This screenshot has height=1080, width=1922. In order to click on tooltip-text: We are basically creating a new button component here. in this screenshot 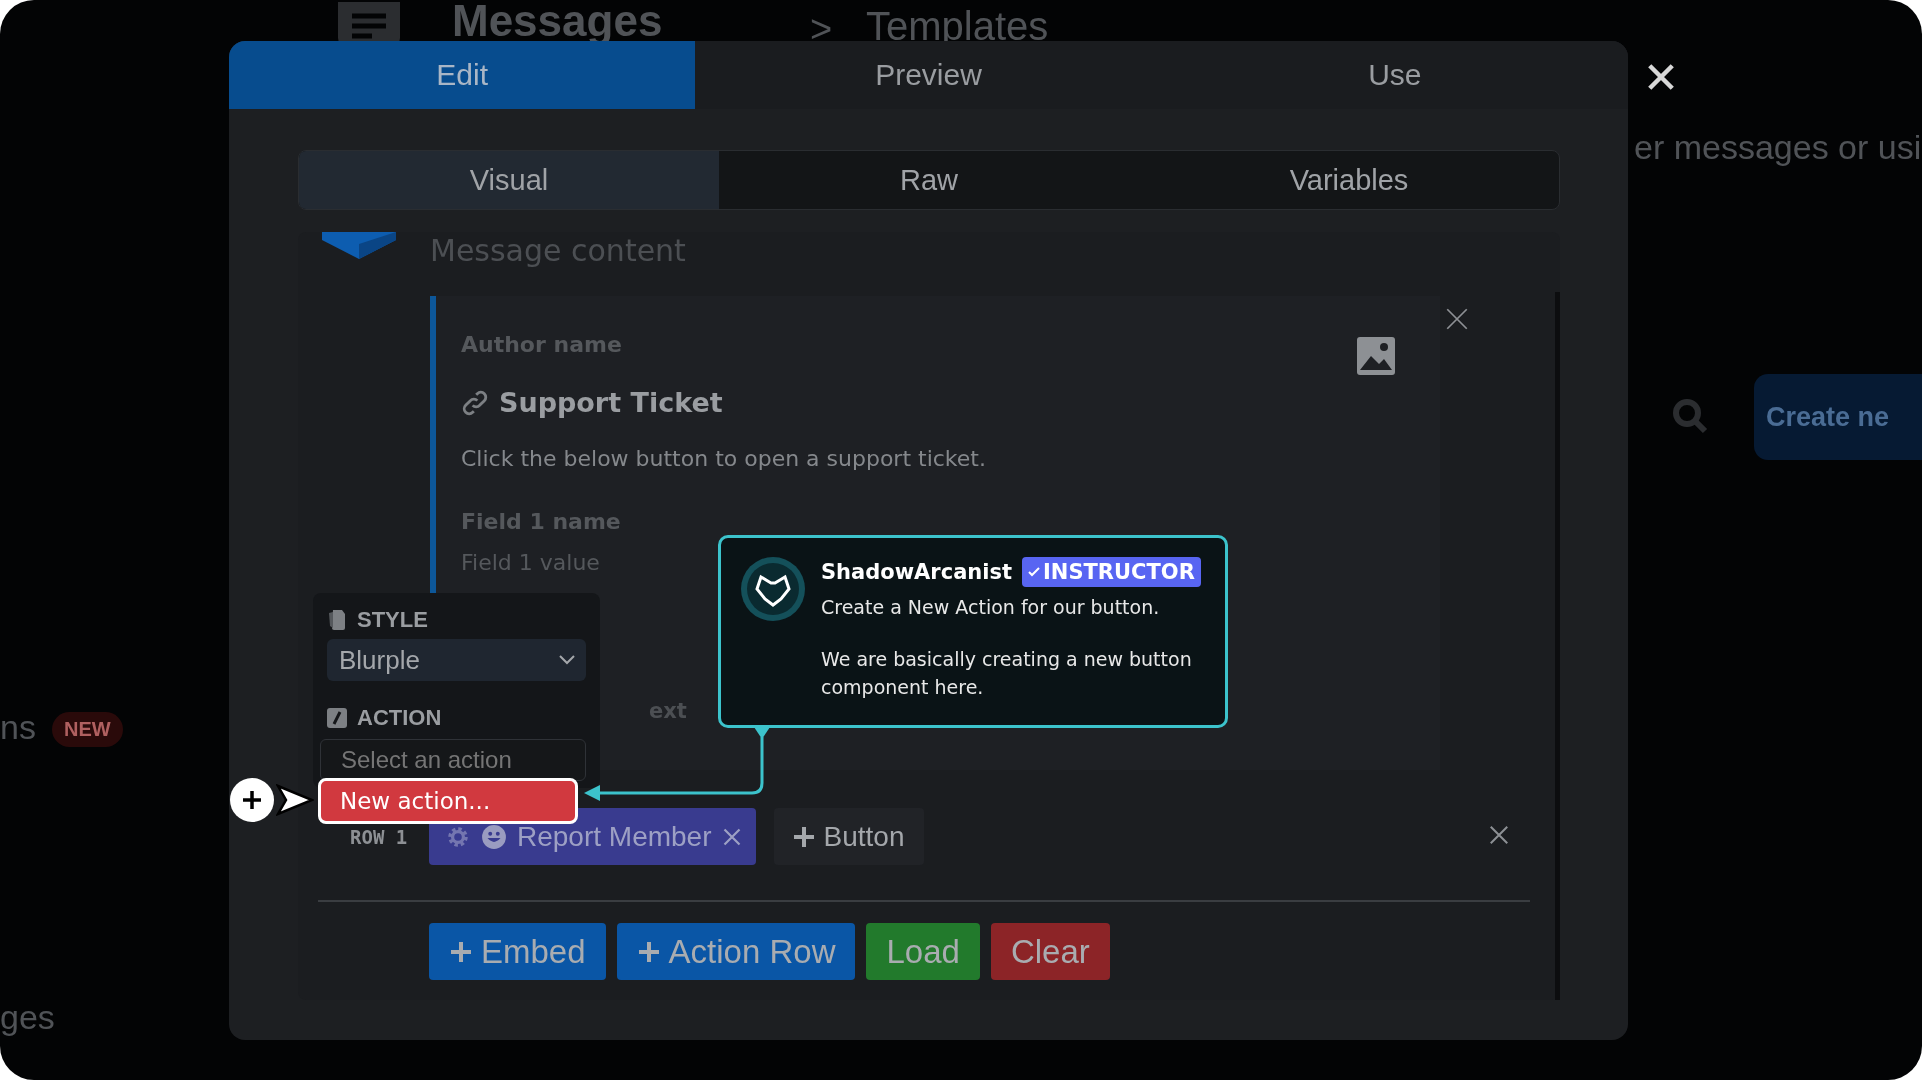, I will do `click(1007, 673)`.